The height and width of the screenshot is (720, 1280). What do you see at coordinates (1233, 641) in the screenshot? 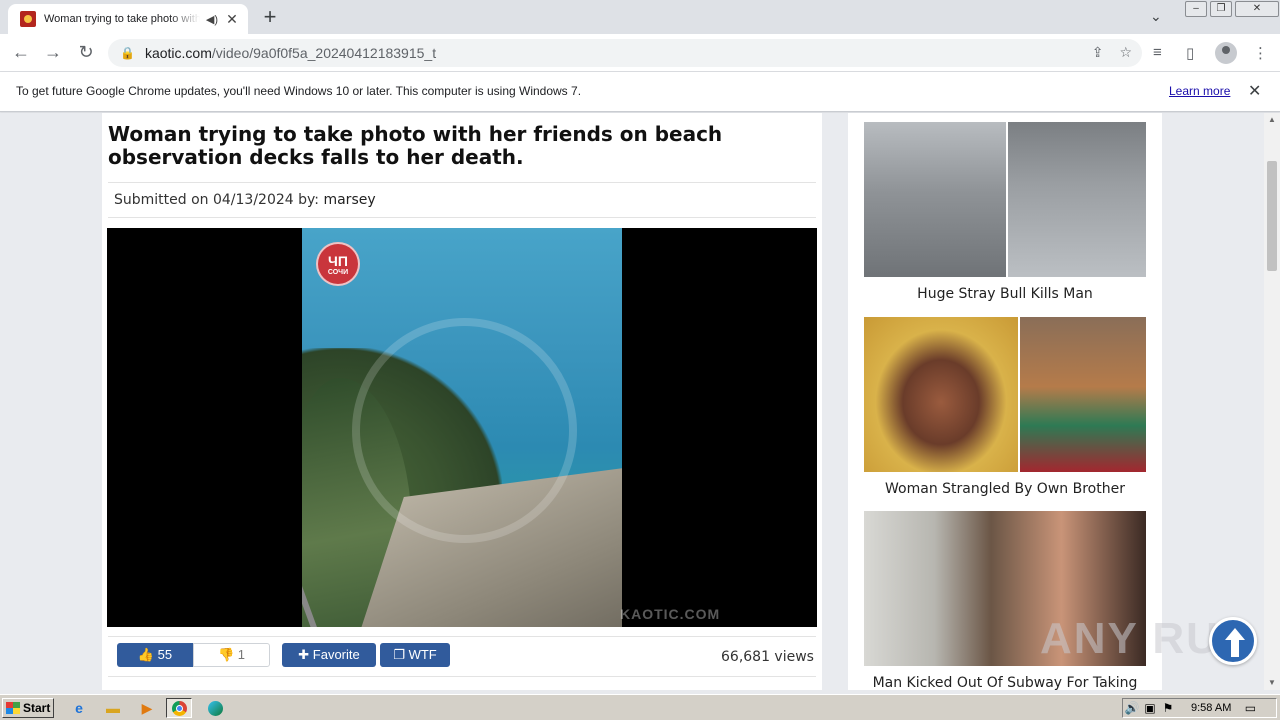
I see `scroll-to-top-button` at bounding box center [1233, 641].